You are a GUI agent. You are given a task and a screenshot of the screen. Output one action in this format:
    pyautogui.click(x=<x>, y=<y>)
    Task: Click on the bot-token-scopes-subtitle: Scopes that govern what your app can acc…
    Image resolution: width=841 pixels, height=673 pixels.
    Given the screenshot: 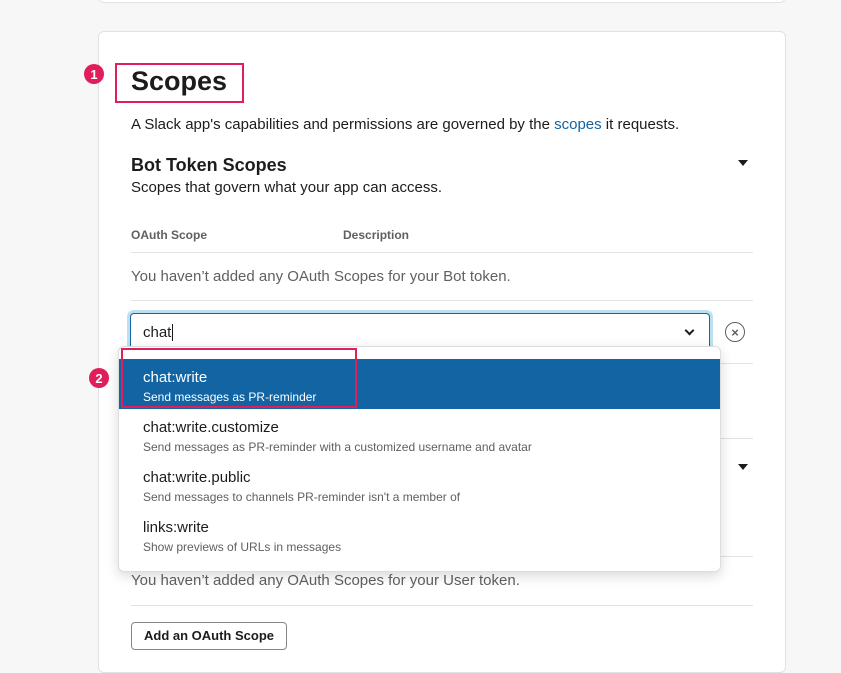 What is the action you would take?
    pyautogui.click(x=287, y=187)
    